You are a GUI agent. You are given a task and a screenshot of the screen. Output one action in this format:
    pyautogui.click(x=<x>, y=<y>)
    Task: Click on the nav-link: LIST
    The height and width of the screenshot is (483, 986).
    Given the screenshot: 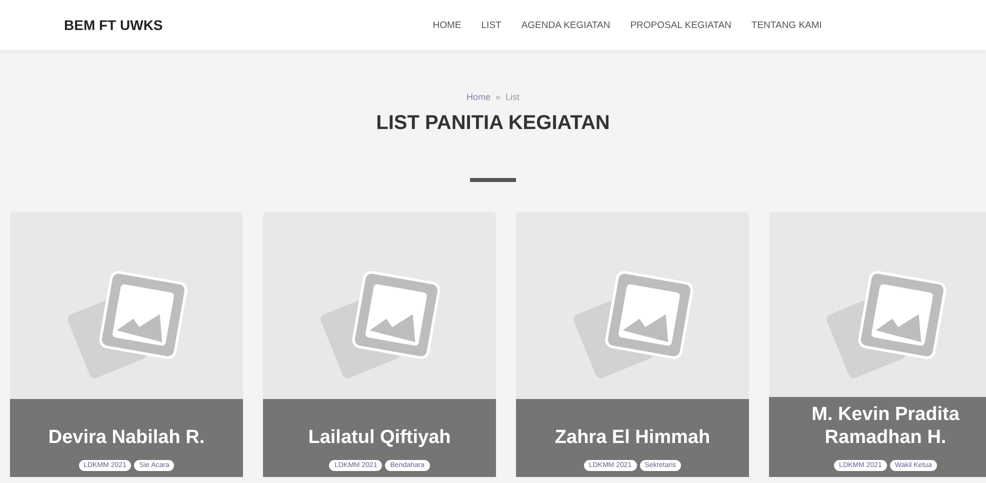 What is the action you would take?
    pyautogui.click(x=491, y=25)
    